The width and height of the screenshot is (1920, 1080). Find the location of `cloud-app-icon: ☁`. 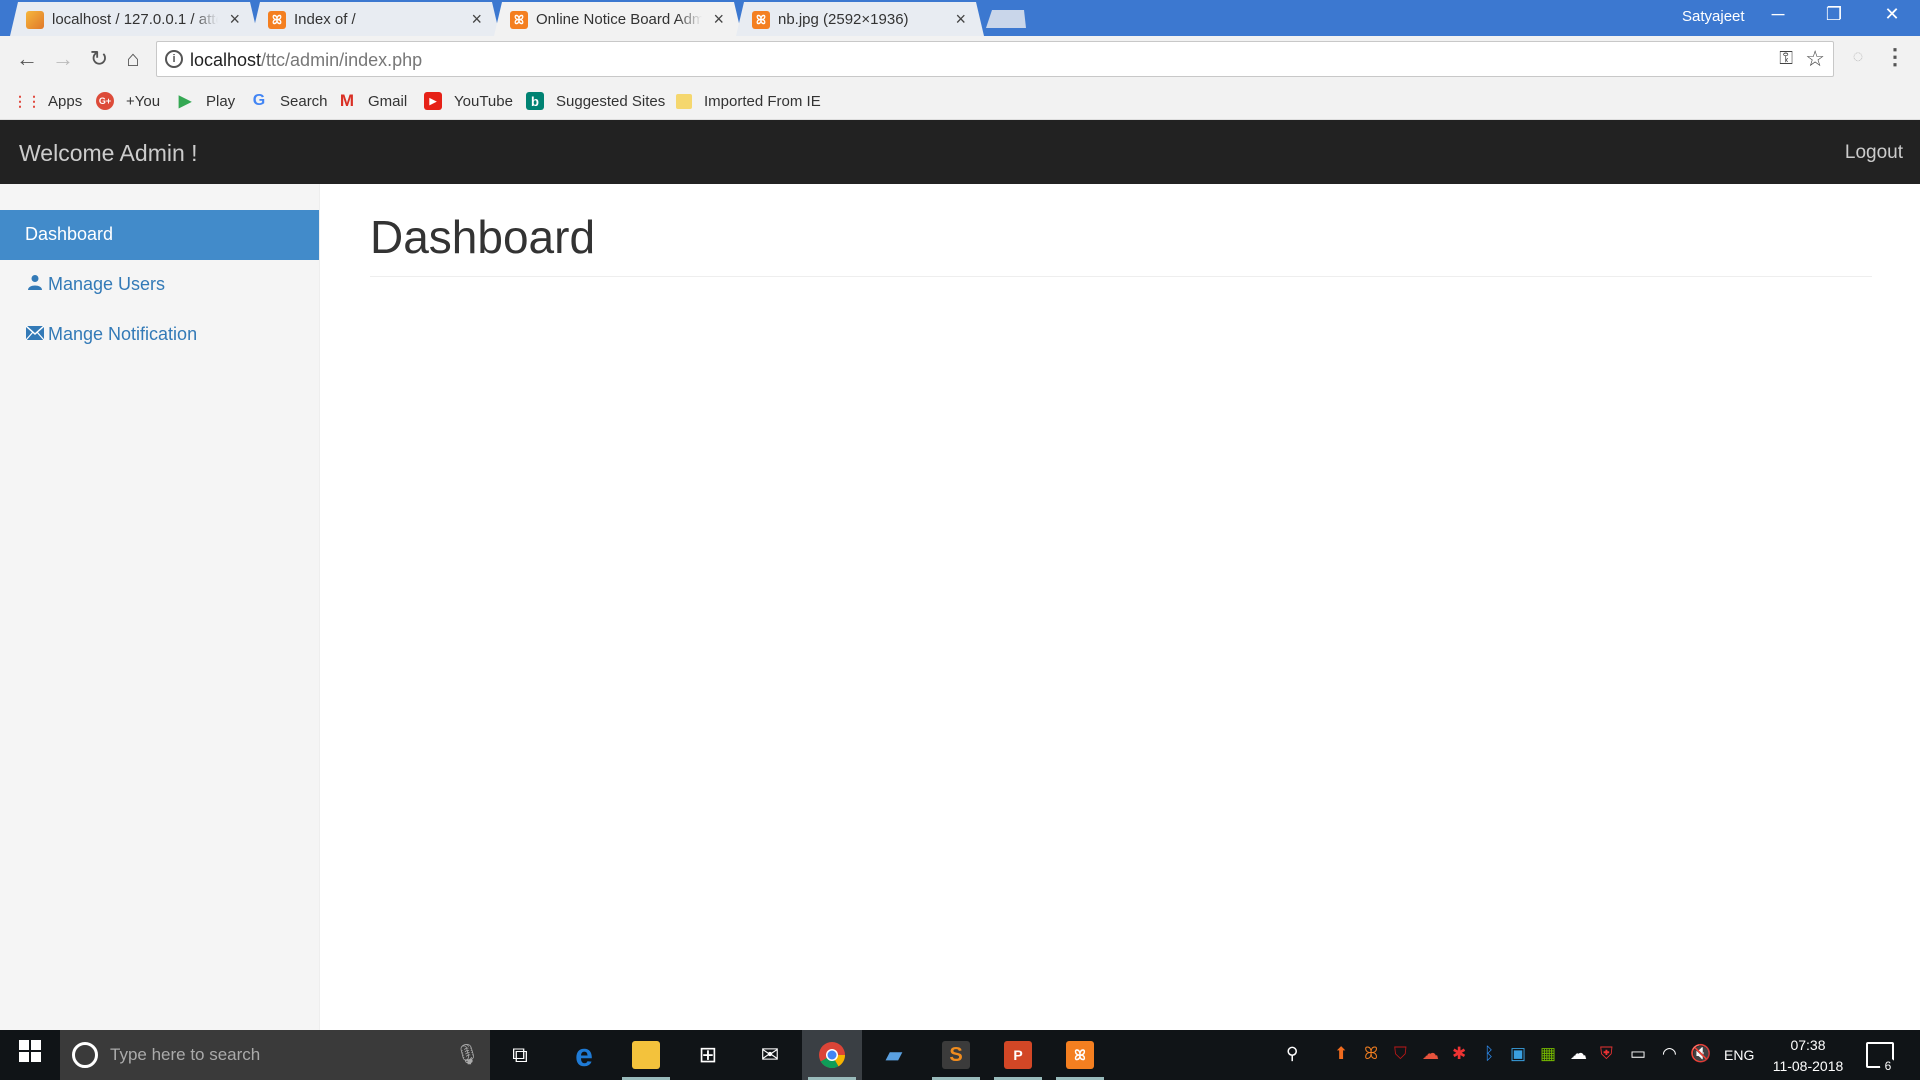

cloud-app-icon: ☁ is located at coordinates (1430, 1054).